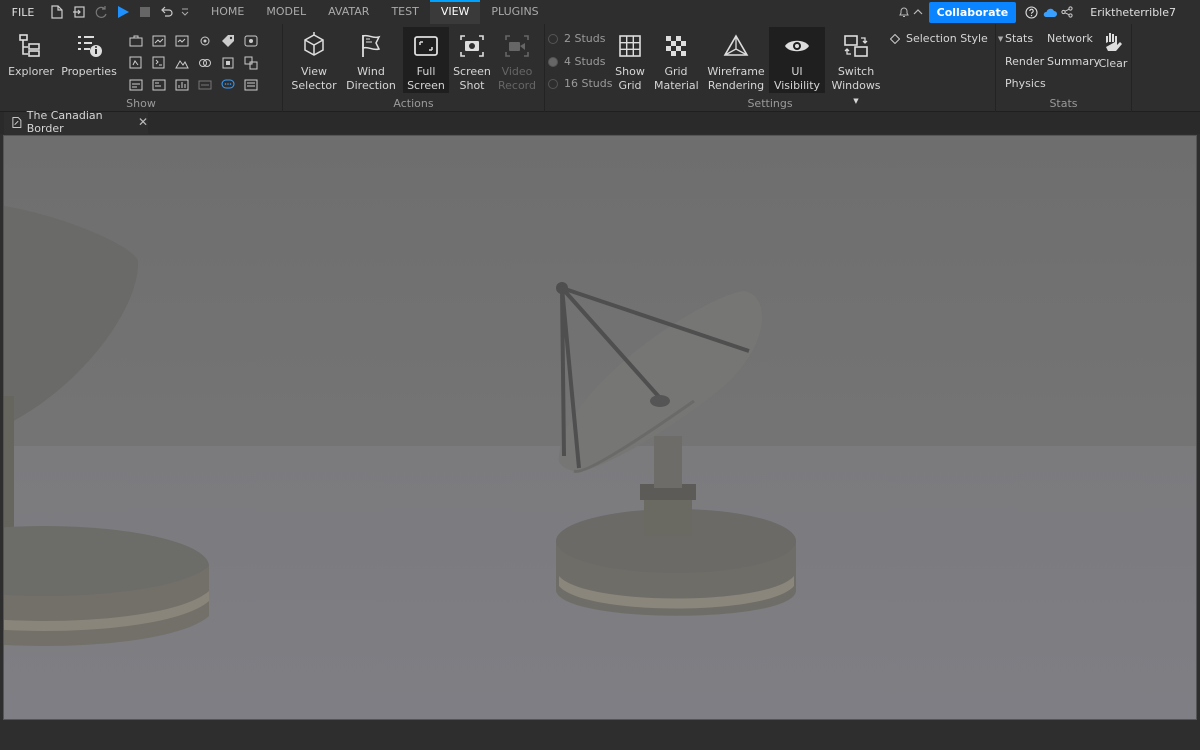 Image resolution: width=1200 pixels, height=750 pixels. Describe the element at coordinates (472, 46) in the screenshot. I see `camera-icon` at that location.